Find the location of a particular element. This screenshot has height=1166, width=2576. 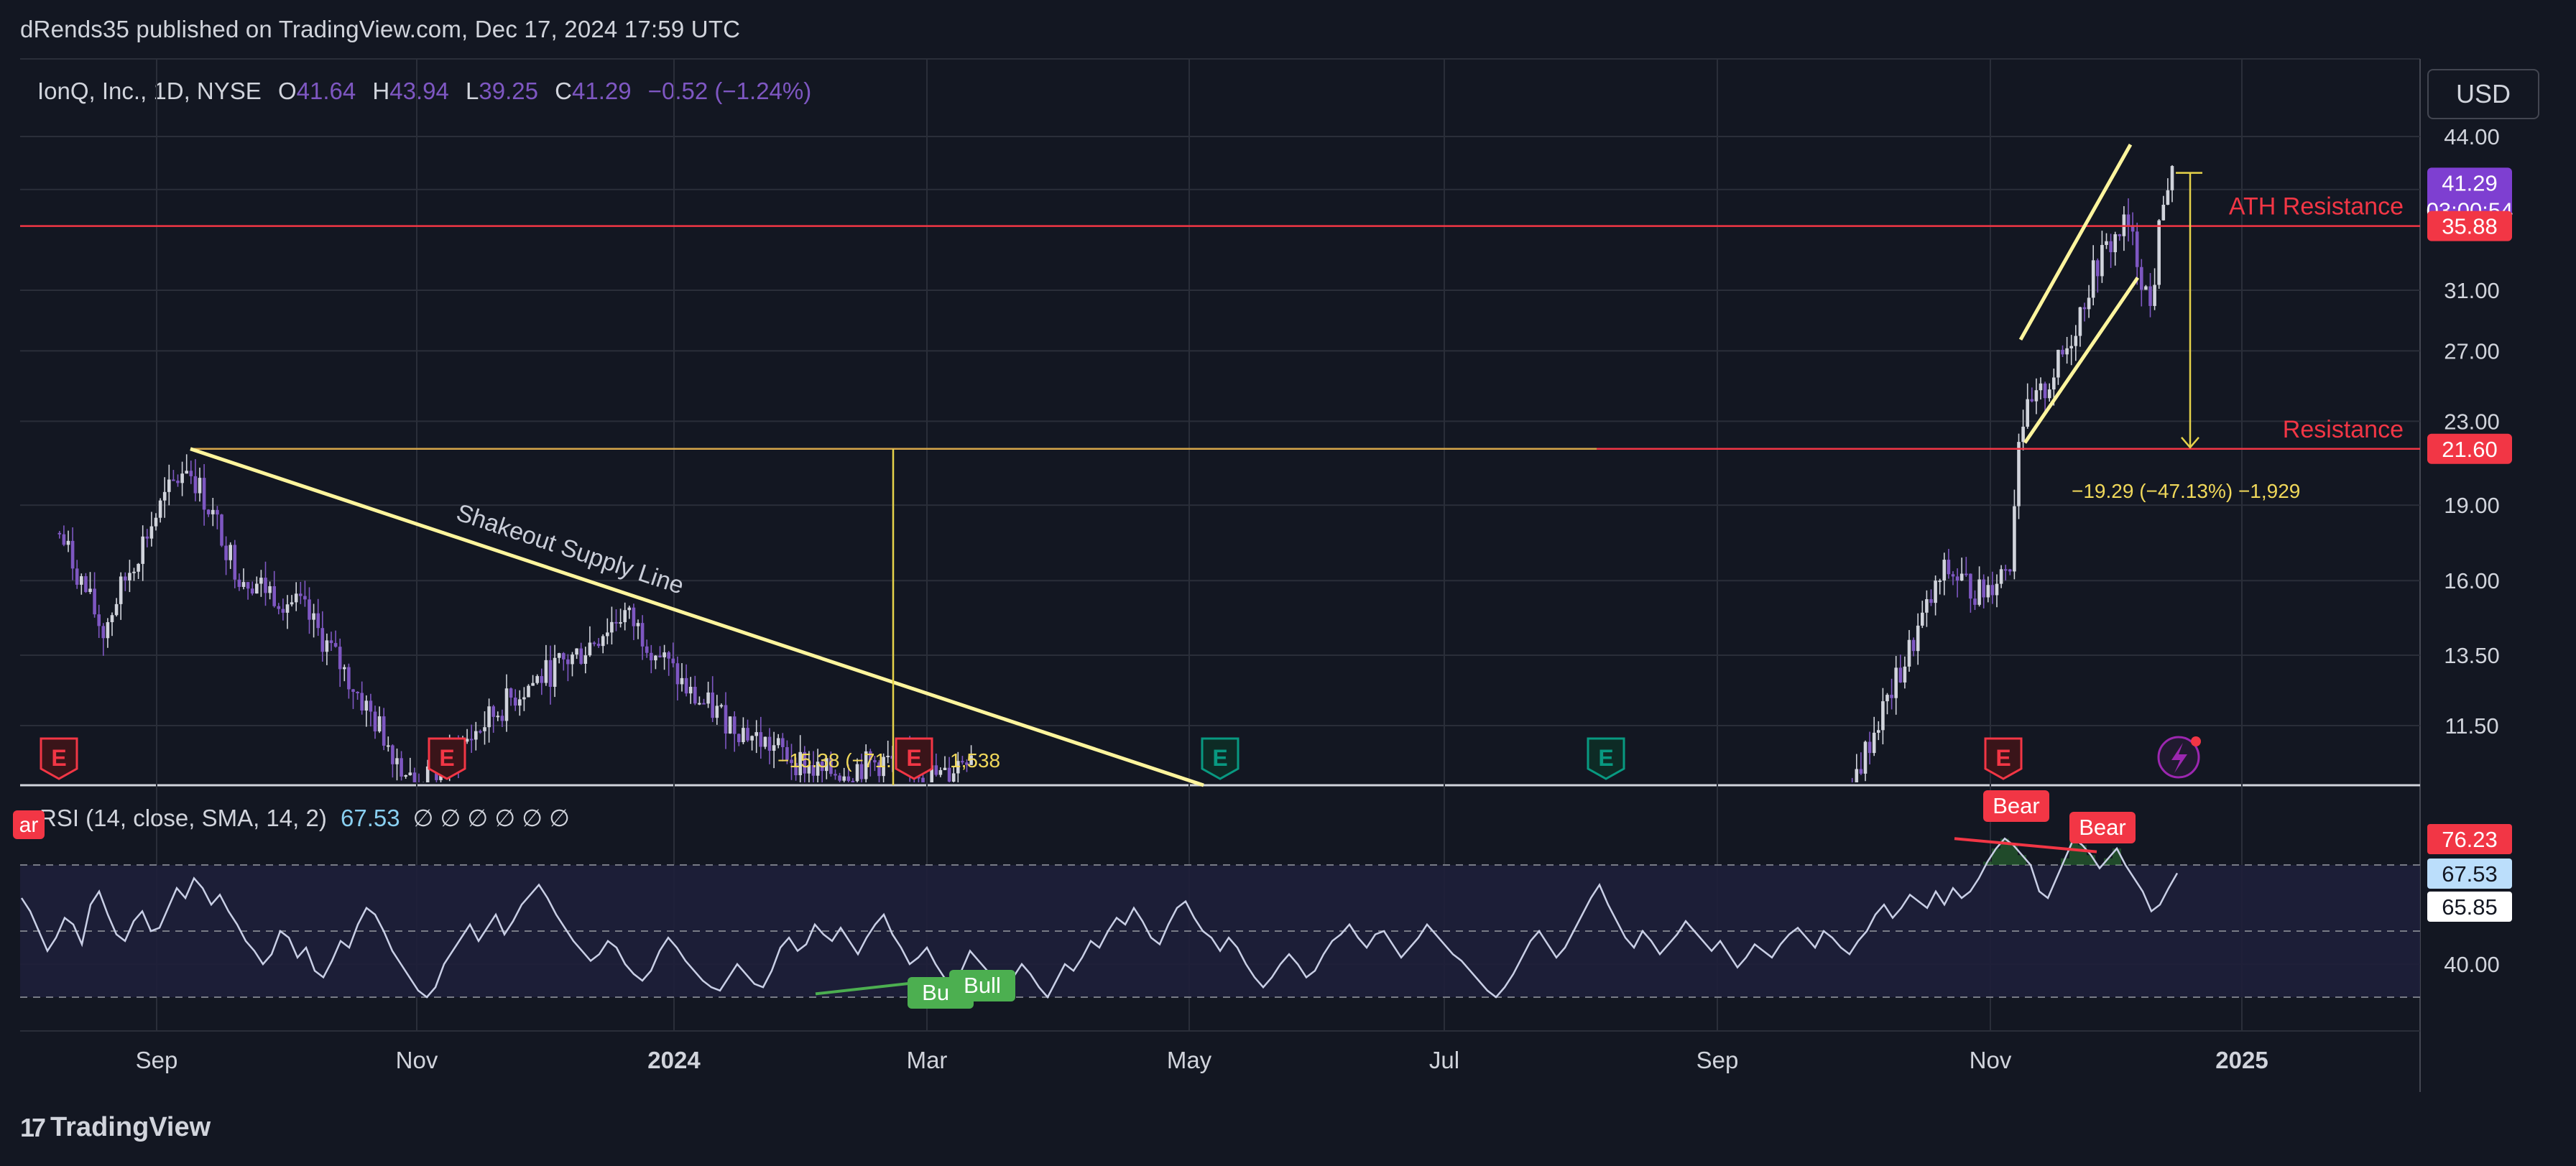

earnings-icon-letter: E is located at coordinates (1219, 758).